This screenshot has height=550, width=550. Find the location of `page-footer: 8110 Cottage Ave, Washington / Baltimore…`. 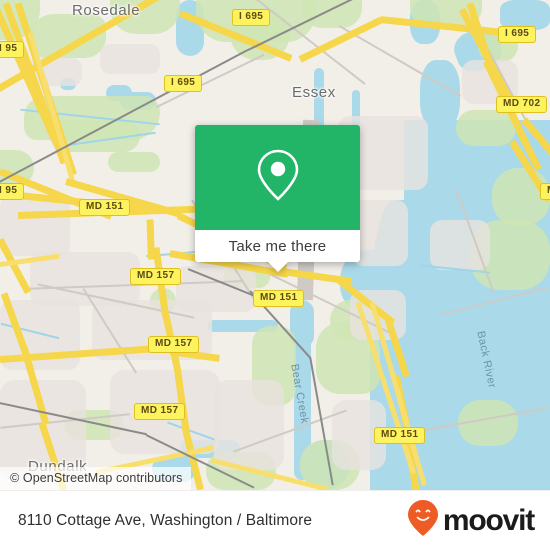

page-footer: 8110 Cottage Ave, Washington / Baltimore… is located at coordinates (275, 520).